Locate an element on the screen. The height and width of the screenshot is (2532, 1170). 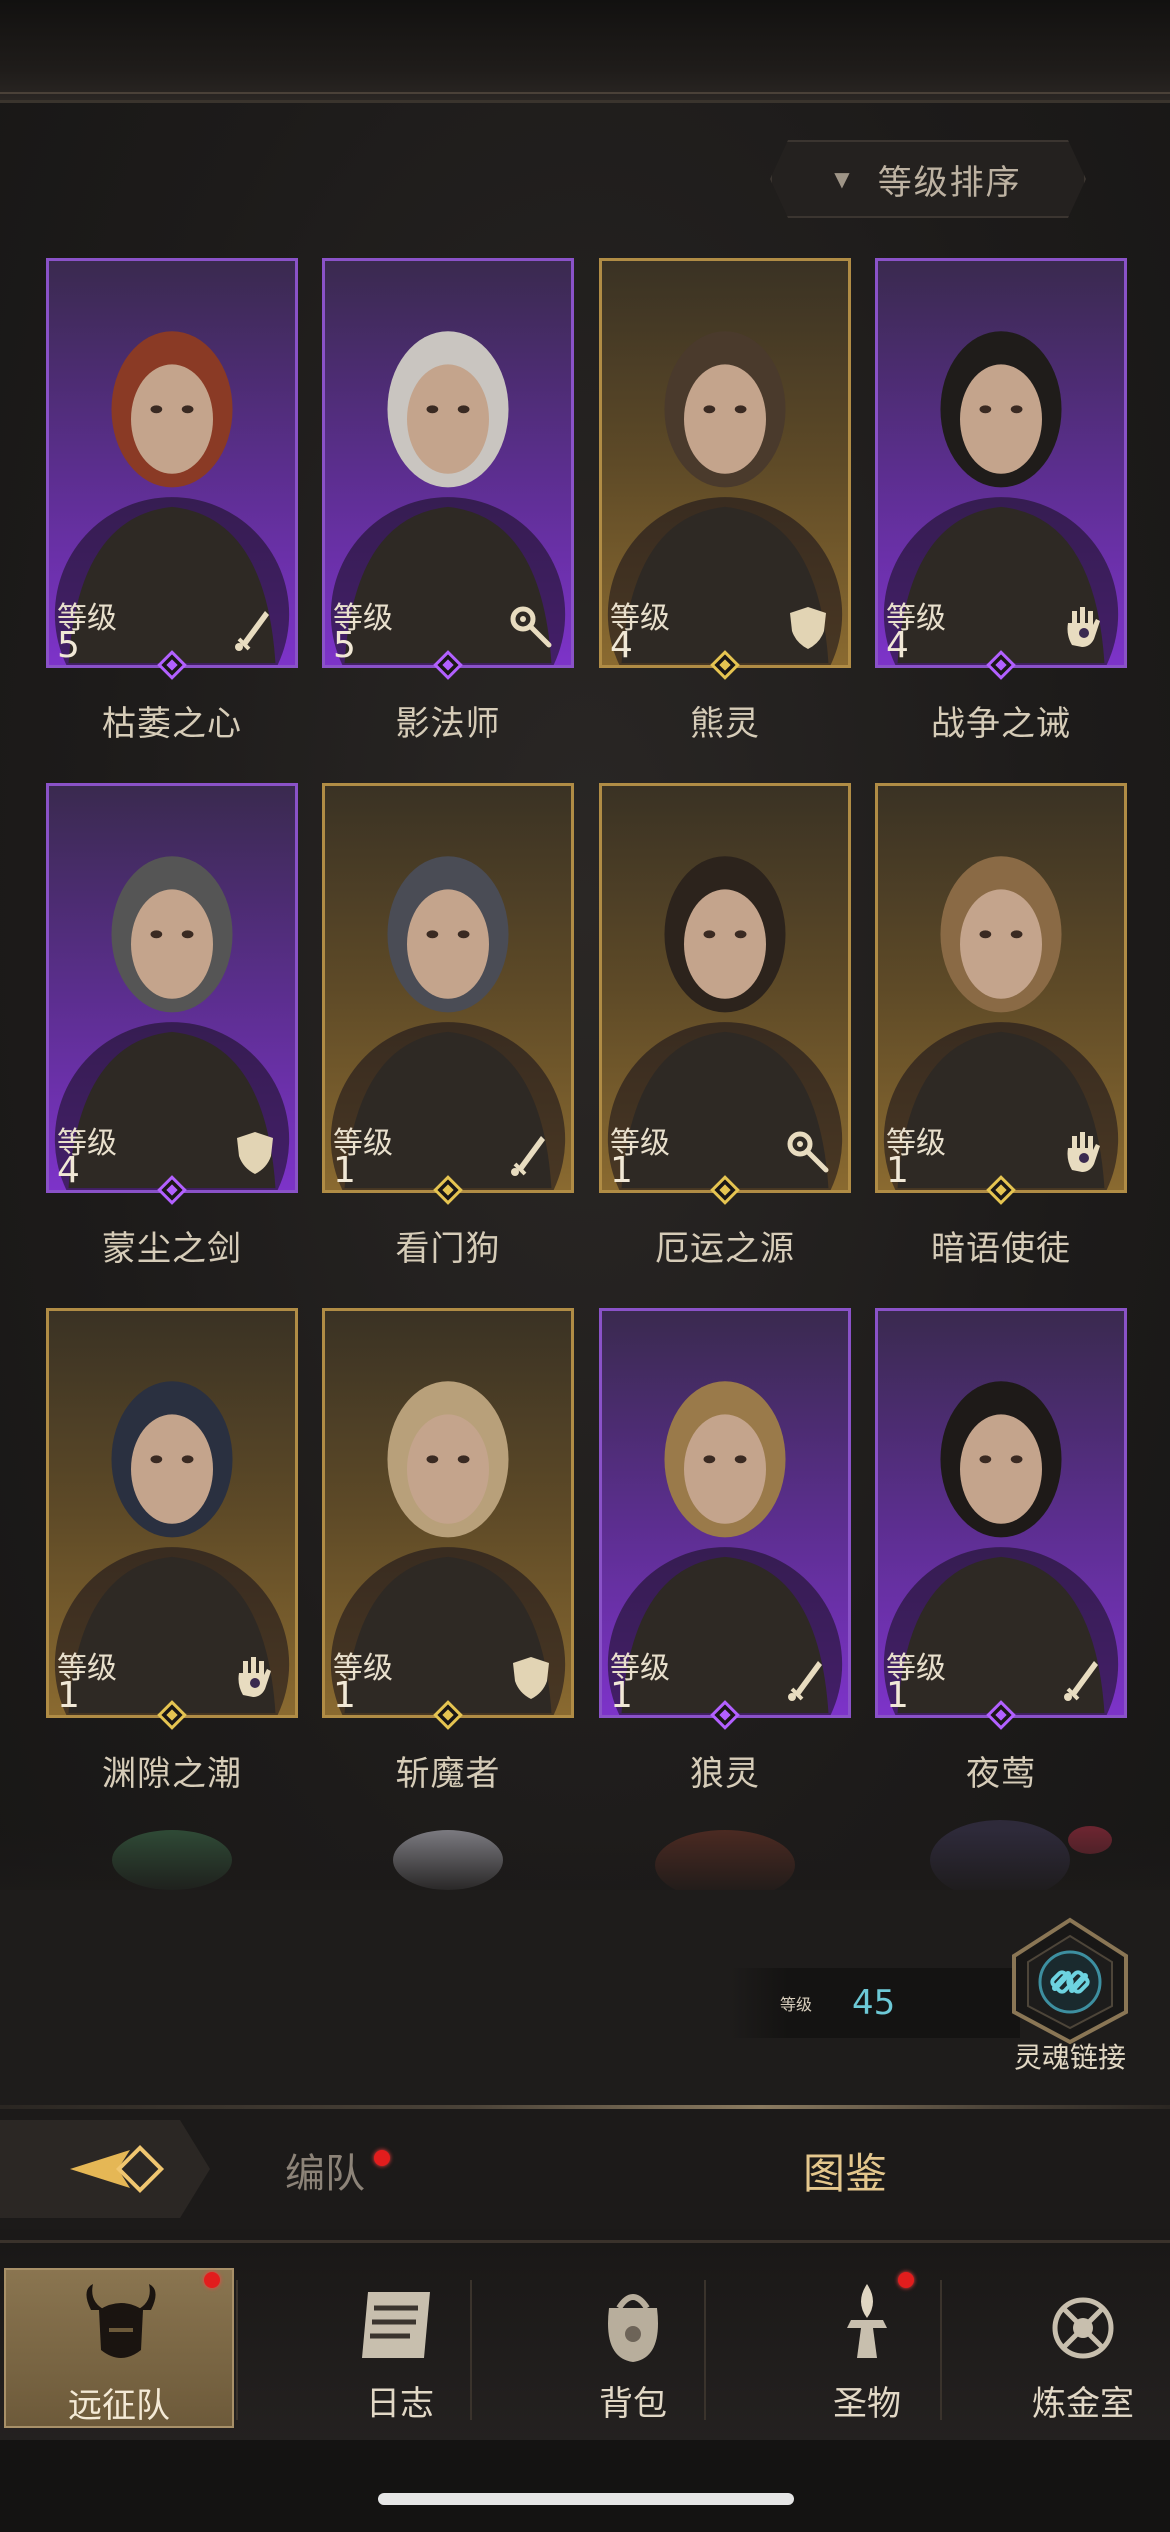
hero-name: 蒙尘之剑 is located at coordinates (172, 1249).